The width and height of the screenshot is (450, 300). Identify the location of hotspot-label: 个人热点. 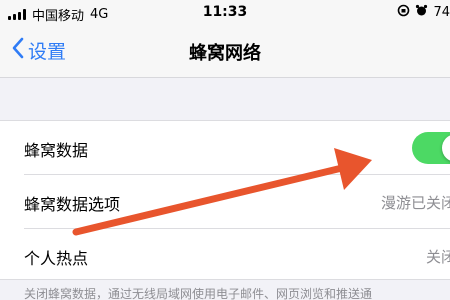
(56, 258).